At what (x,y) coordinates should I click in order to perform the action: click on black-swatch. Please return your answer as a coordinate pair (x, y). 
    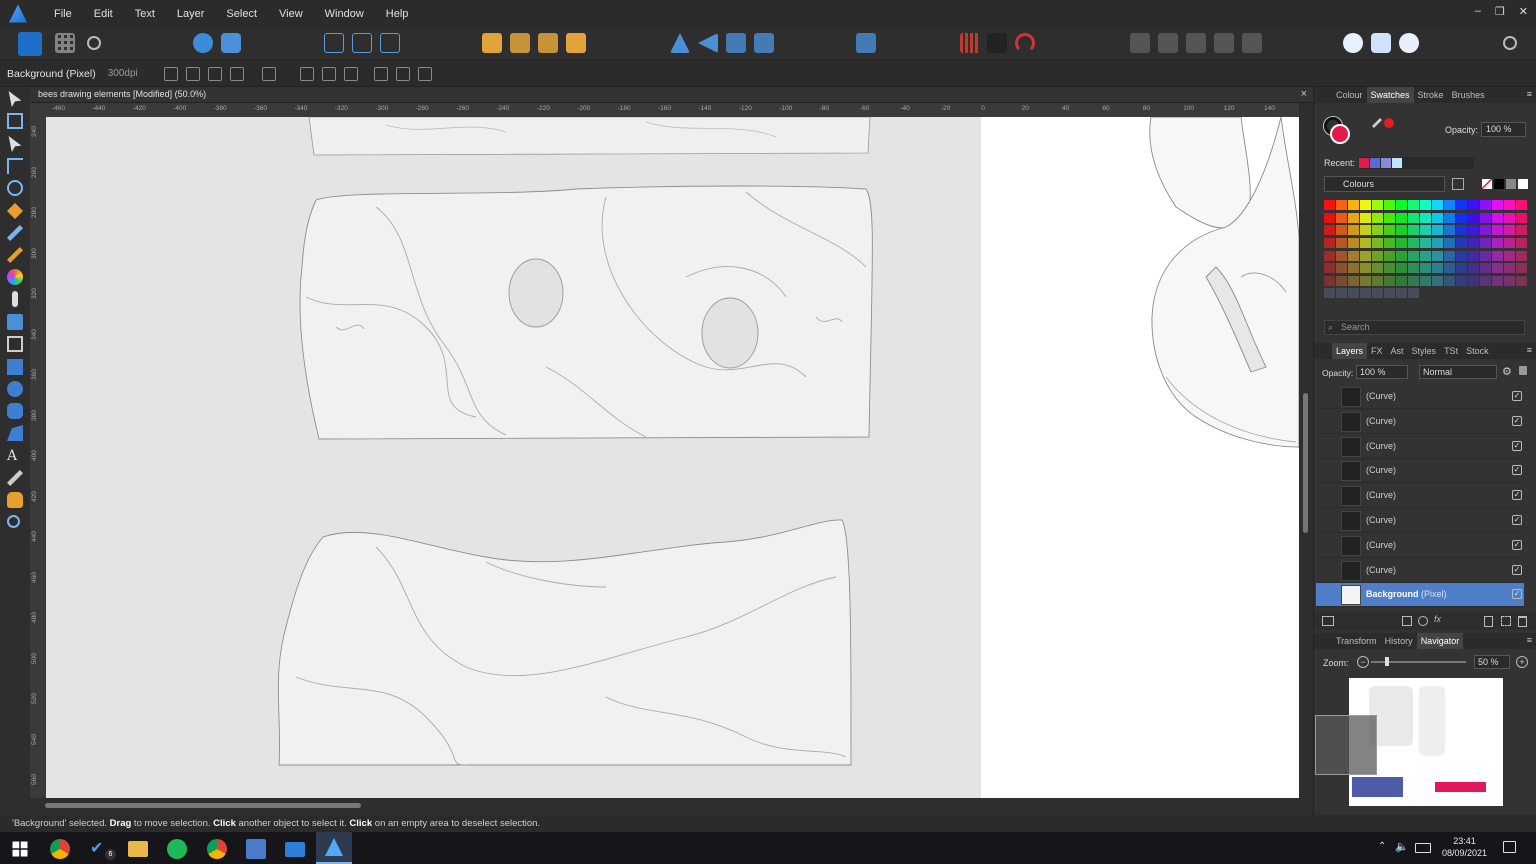
    Looking at the image, I should click on (1499, 184).